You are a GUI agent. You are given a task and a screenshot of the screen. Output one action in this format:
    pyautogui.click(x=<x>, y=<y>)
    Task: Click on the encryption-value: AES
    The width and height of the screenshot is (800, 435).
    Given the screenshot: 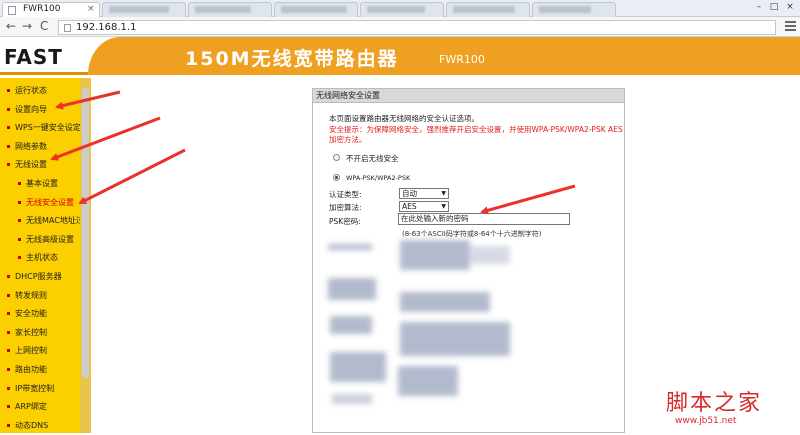 What is the action you would take?
    pyautogui.click(x=409, y=206)
    